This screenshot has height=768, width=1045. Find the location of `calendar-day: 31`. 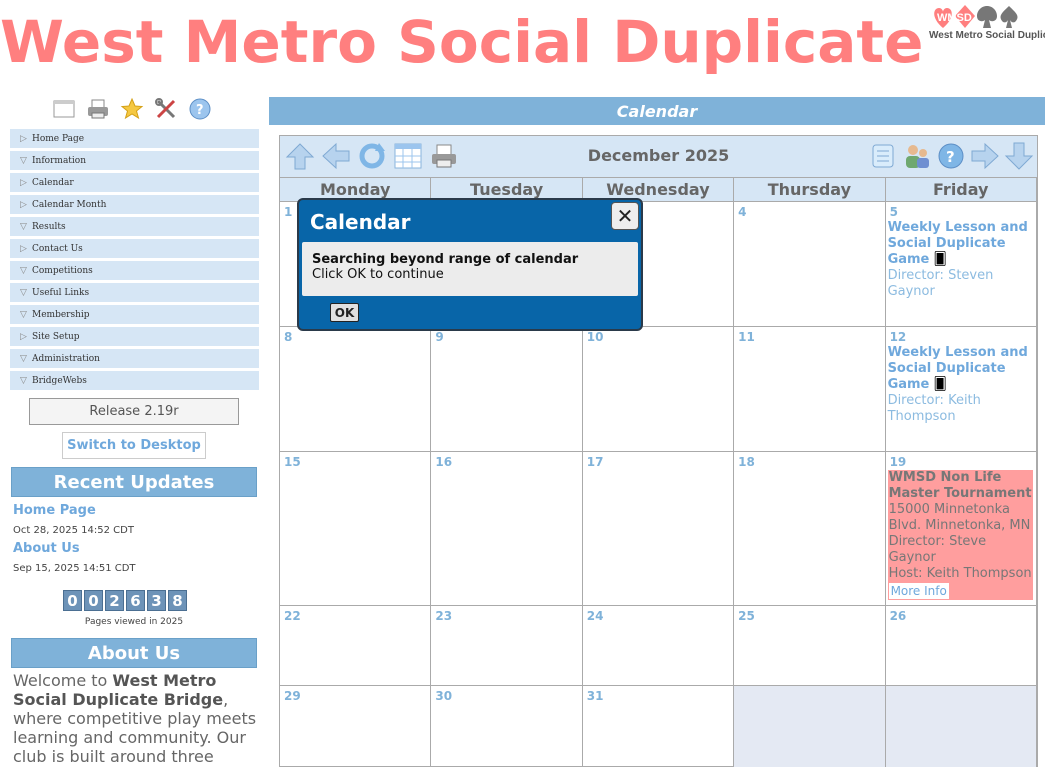

calendar-day: 31 is located at coordinates (659, 726).